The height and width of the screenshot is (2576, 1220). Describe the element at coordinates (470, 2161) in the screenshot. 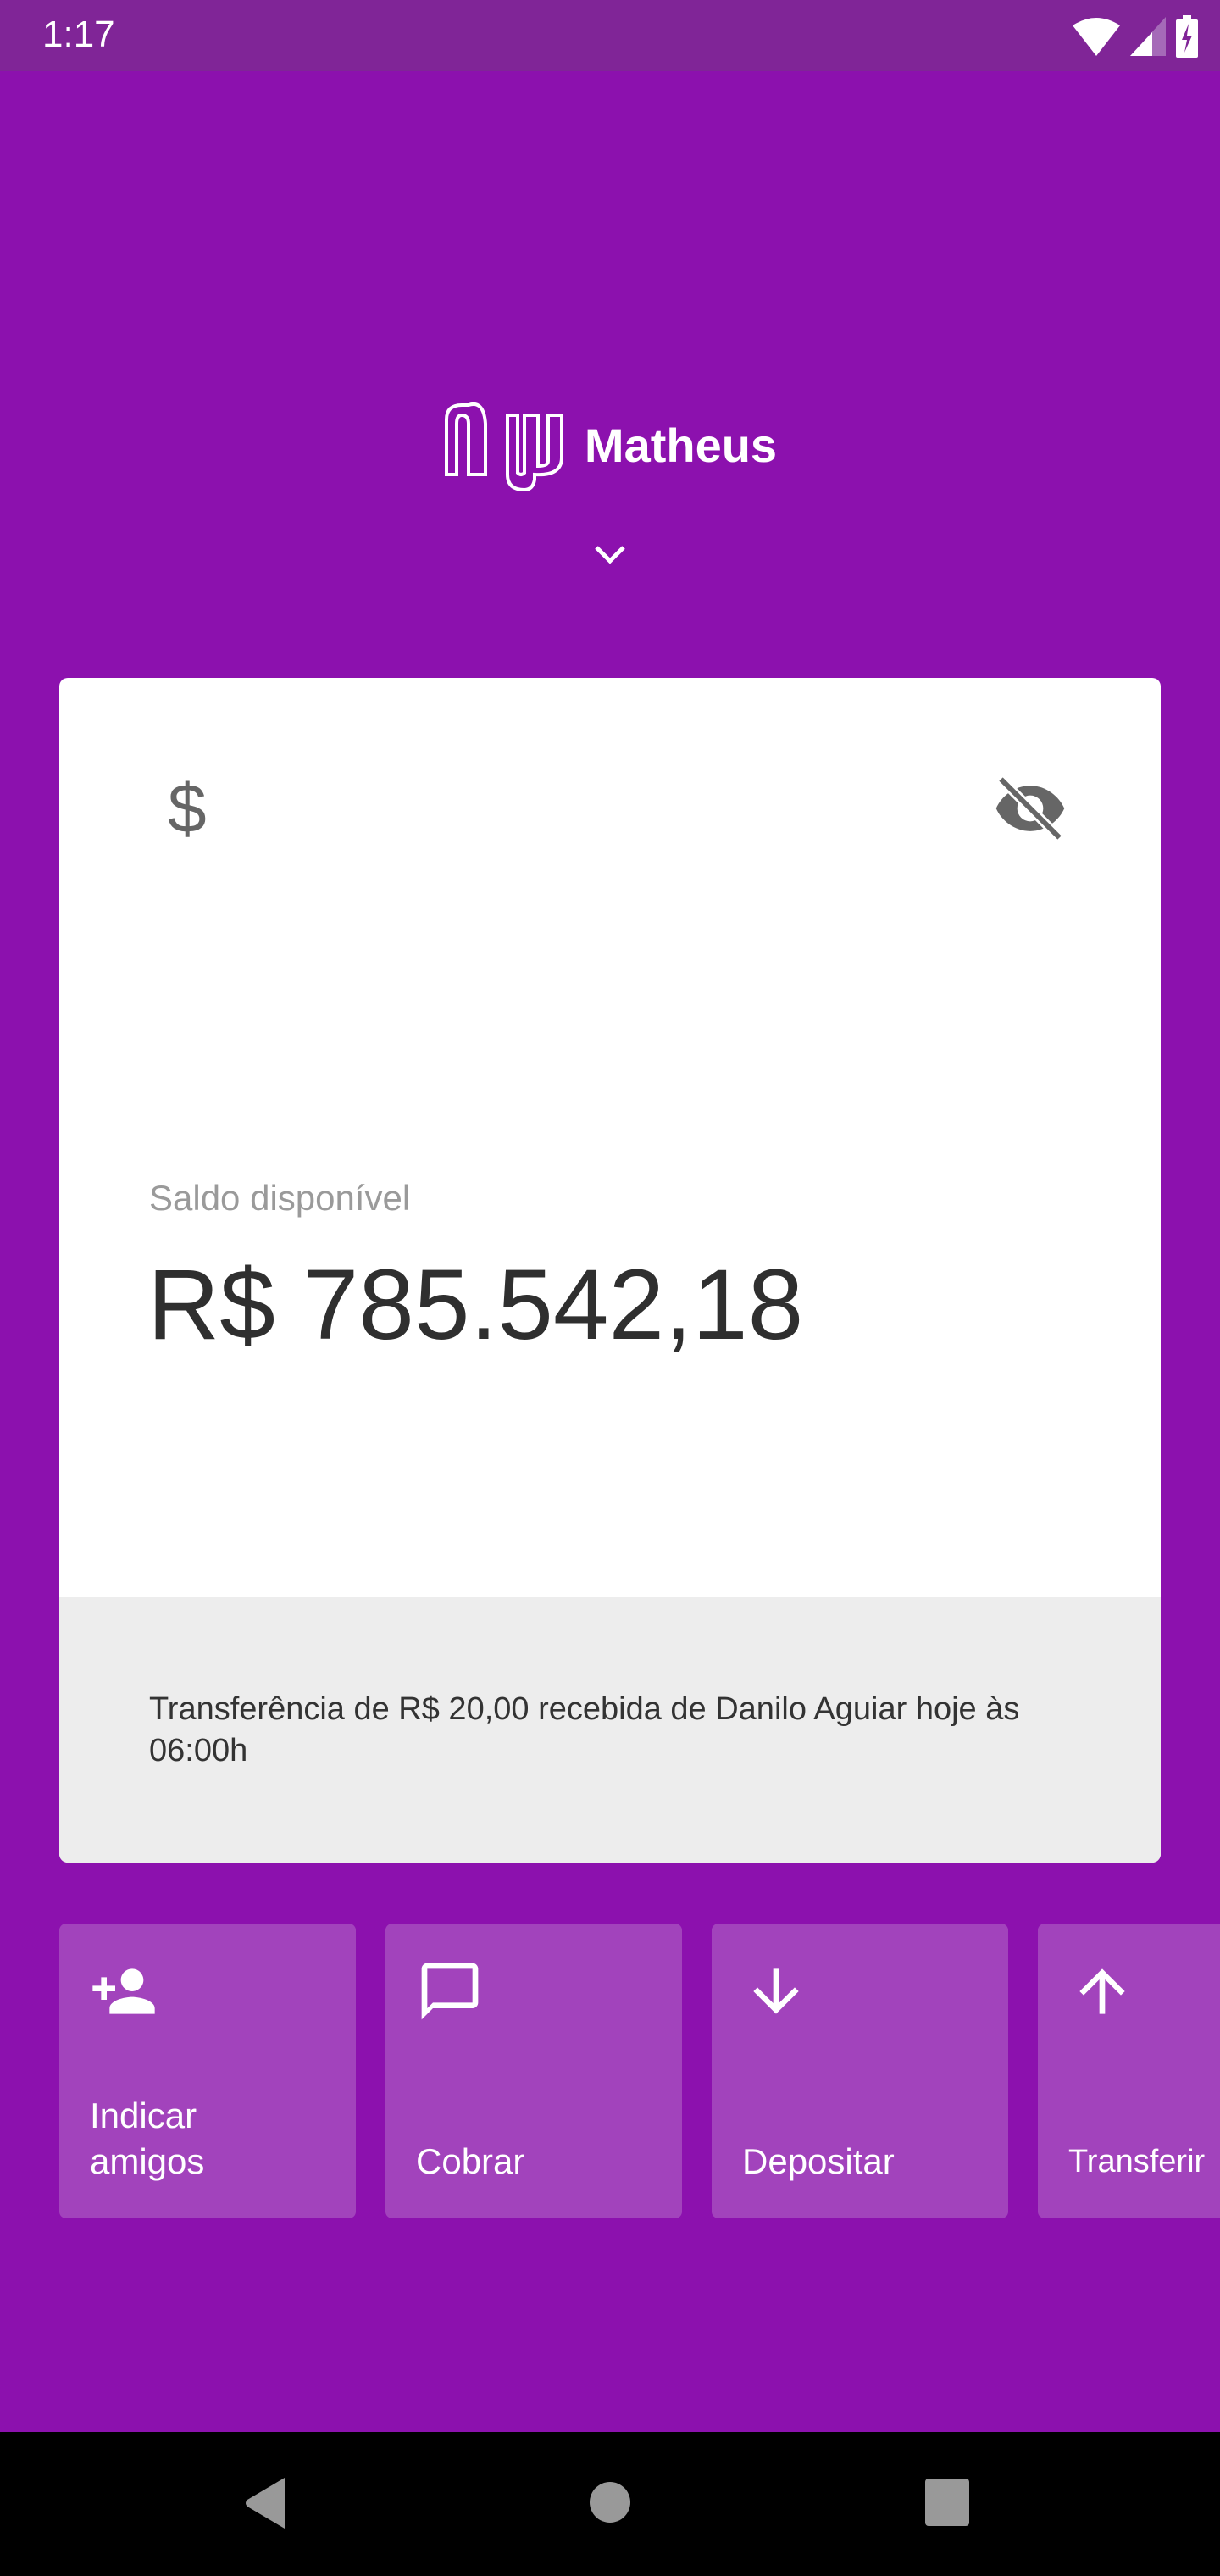

I see `tile-label: Cobrar` at that location.